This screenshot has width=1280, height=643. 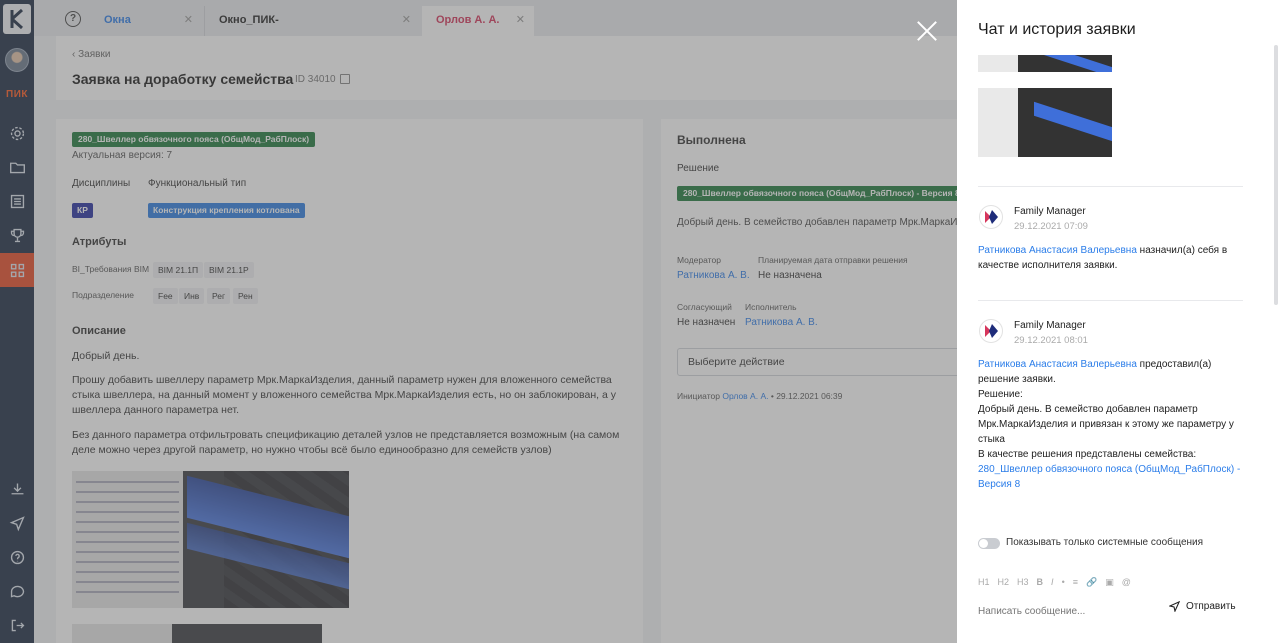 What do you see at coordinates (1211, 606) in the screenshot?
I see `send-label: Отправить` at bounding box center [1211, 606].